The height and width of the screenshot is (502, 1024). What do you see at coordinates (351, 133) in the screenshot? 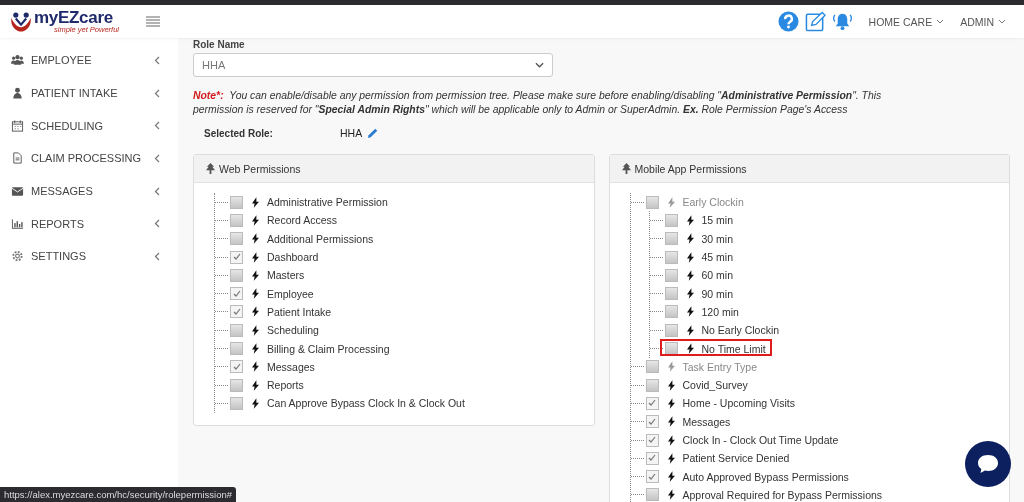
I see `selected-role-value: HHA` at bounding box center [351, 133].